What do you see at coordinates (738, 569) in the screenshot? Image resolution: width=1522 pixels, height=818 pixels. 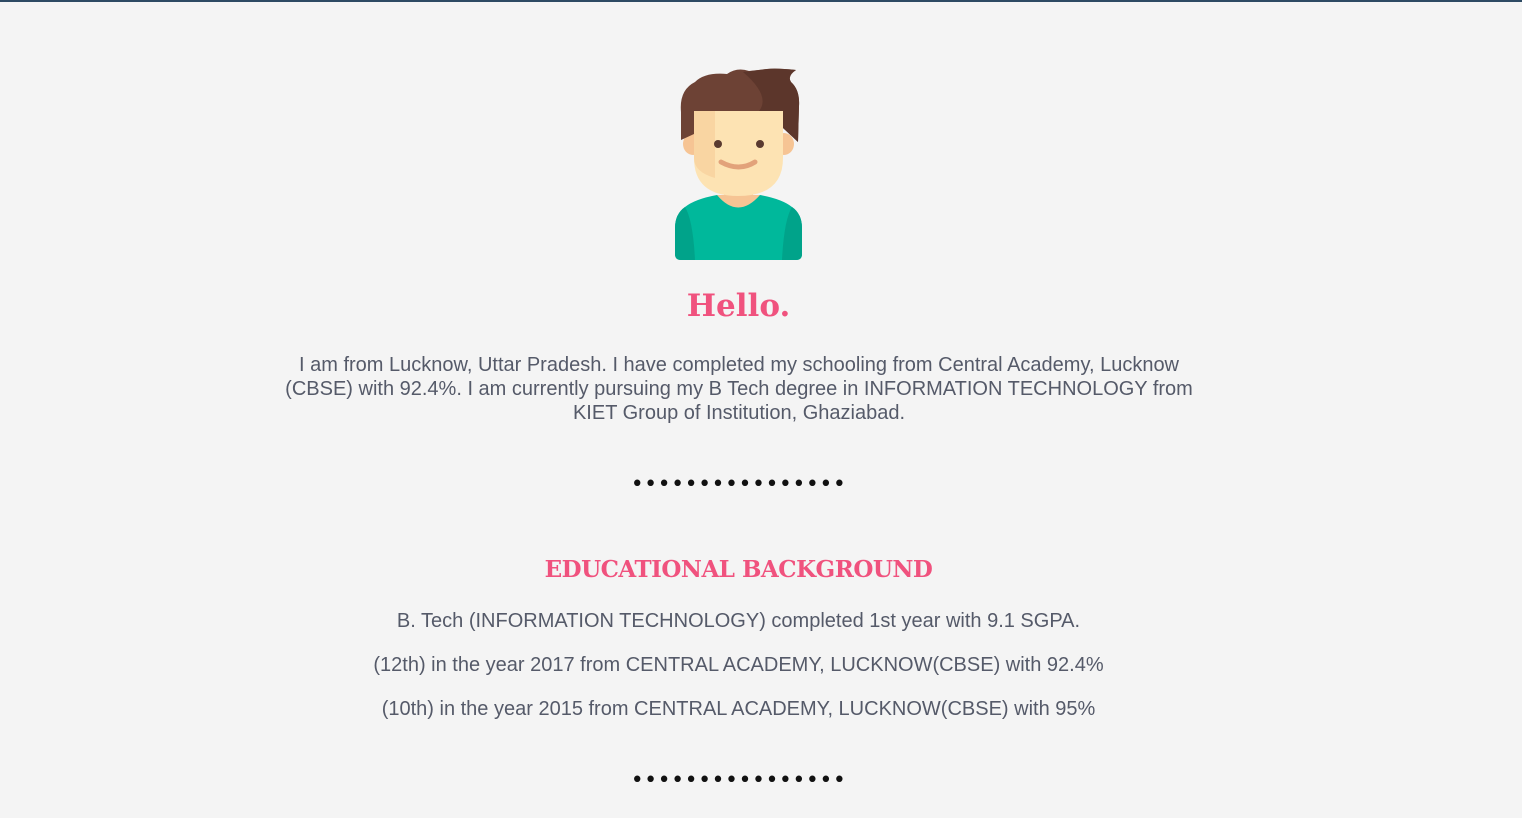 I see `section-title-education: EDUCATIONAL BACKGROUND` at bounding box center [738, 569].